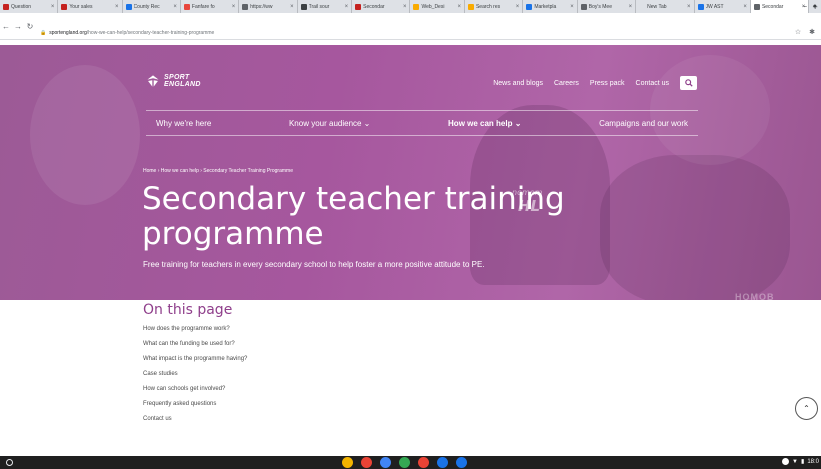 This screenshot has height=469, width=821. Describe the element at coordinates (385, 462) in the screenshot. I see `docs-app-icon` at that location.